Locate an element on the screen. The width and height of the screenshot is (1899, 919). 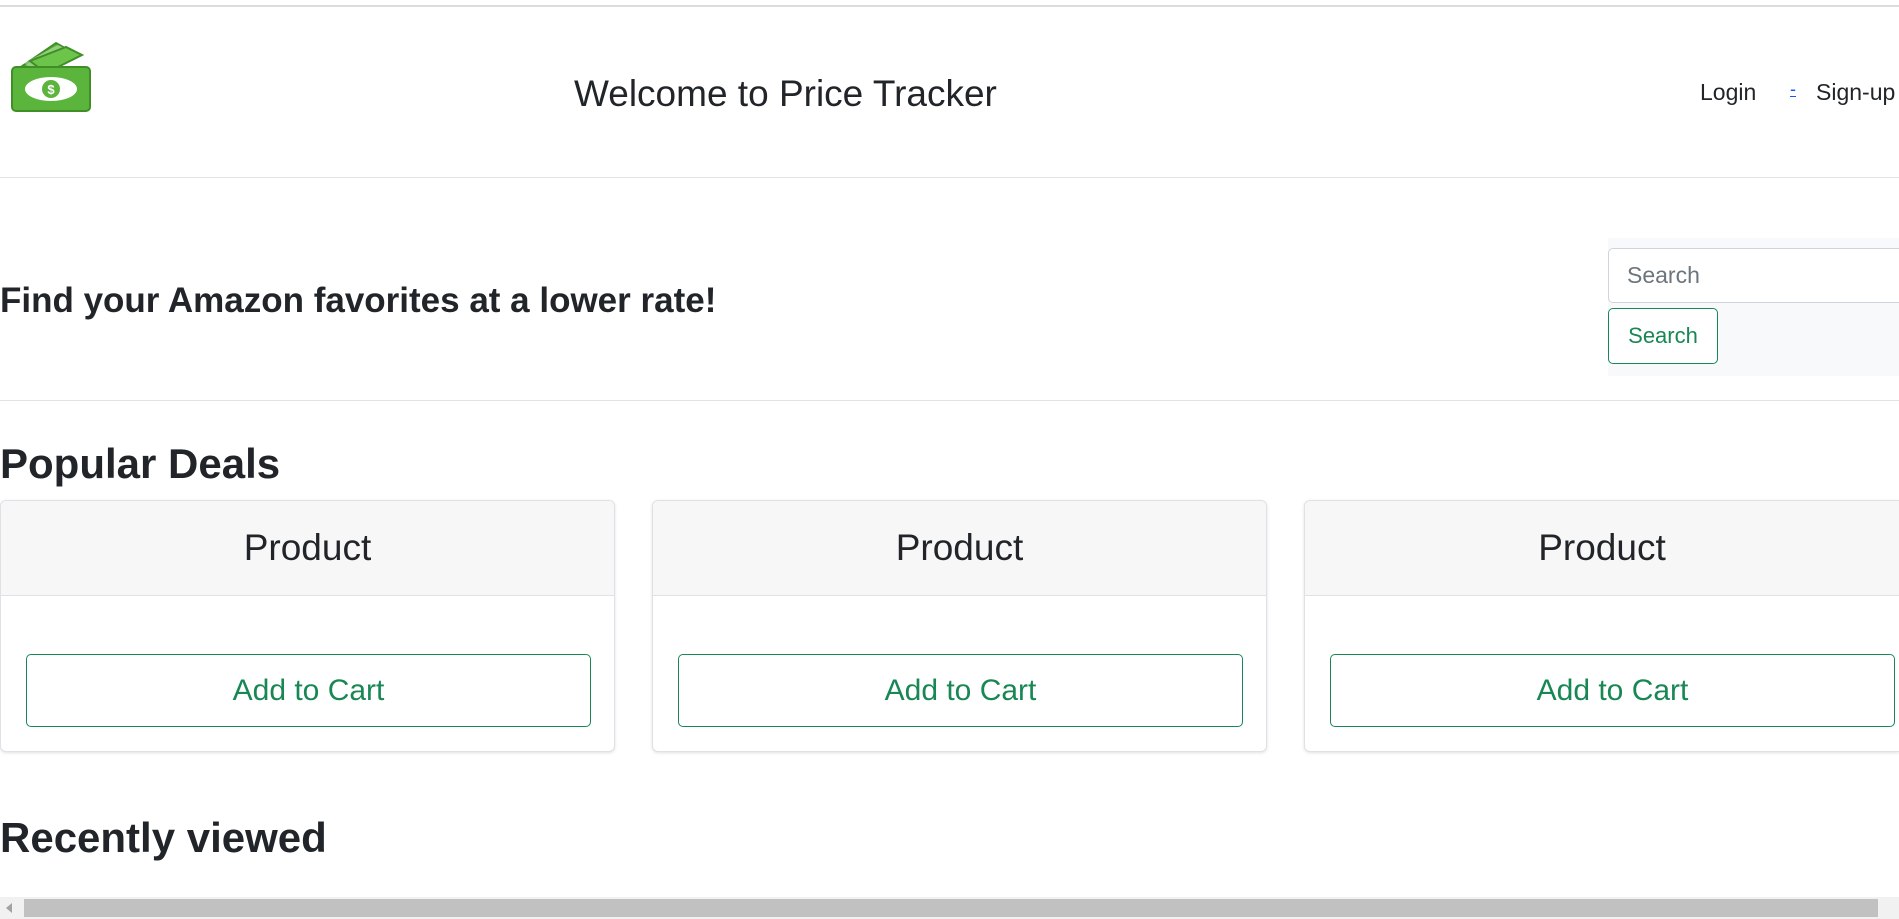
login-link: Login is located at coordinates (1728, 92).